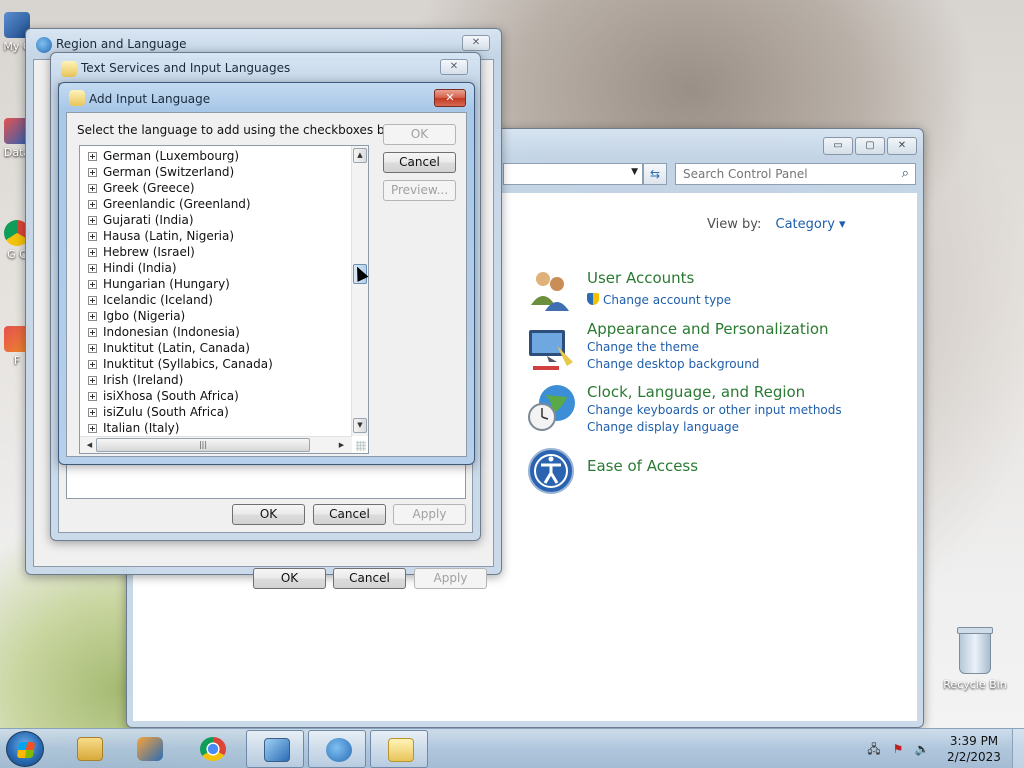  What do you see at coordinates (360, 155) in the screenshot?
I see `scroll-up-button: ▲` at bounding box center [360, 155].